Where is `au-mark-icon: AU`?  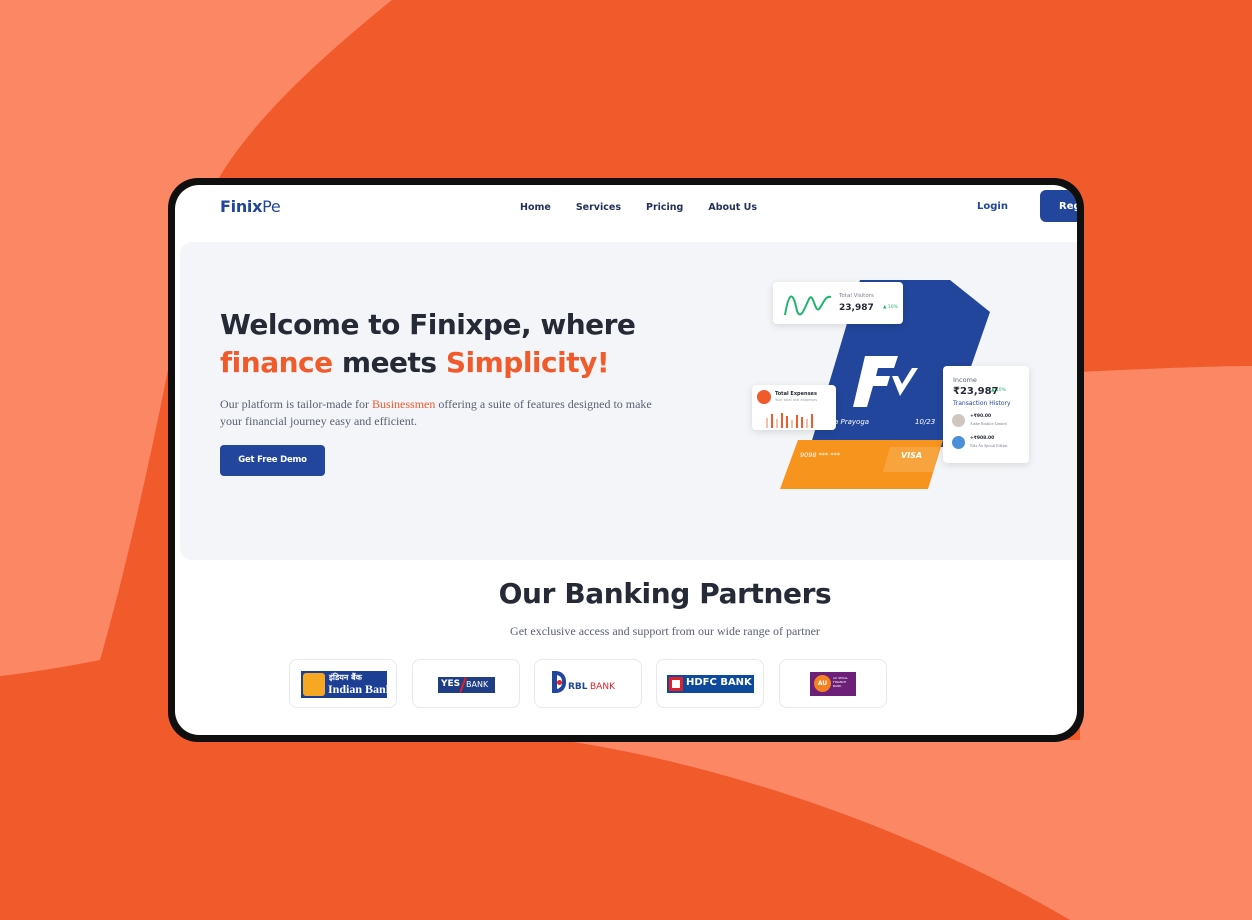 au-mark-icon: AU is located at coordinates (822, 683).